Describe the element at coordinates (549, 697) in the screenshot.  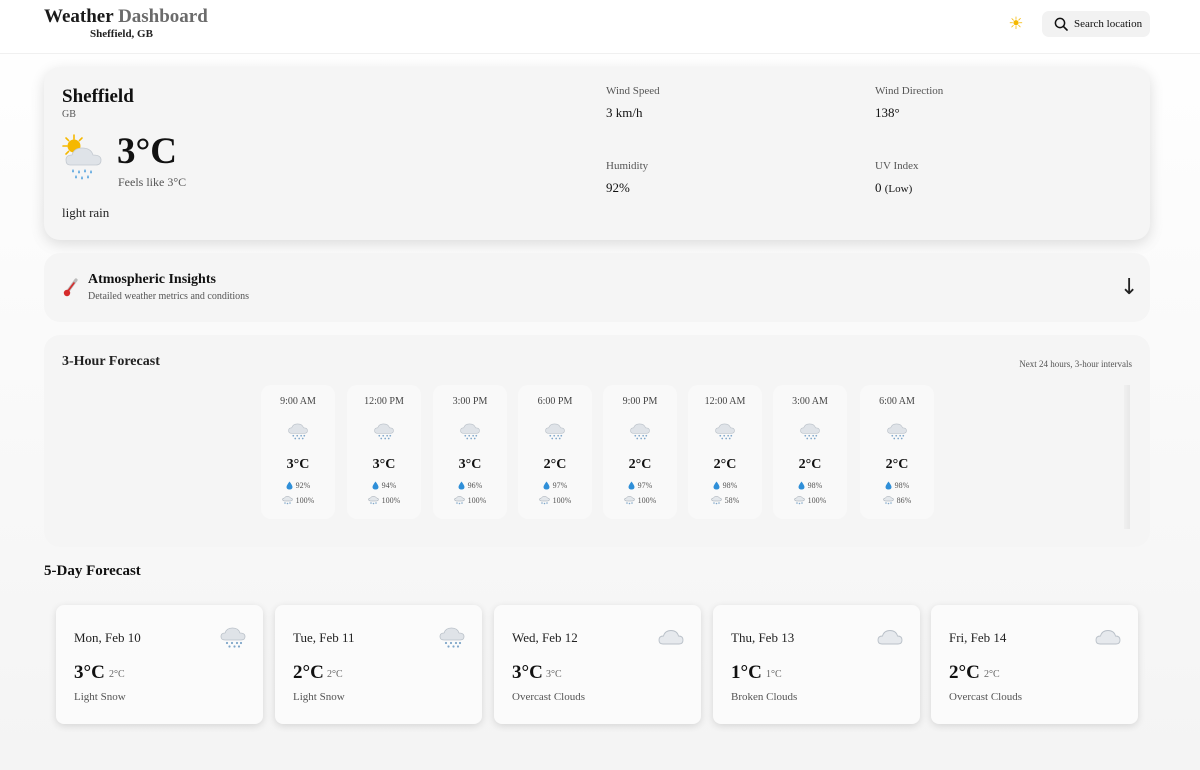
I see `day-description: Overcast Clouds` at that location.